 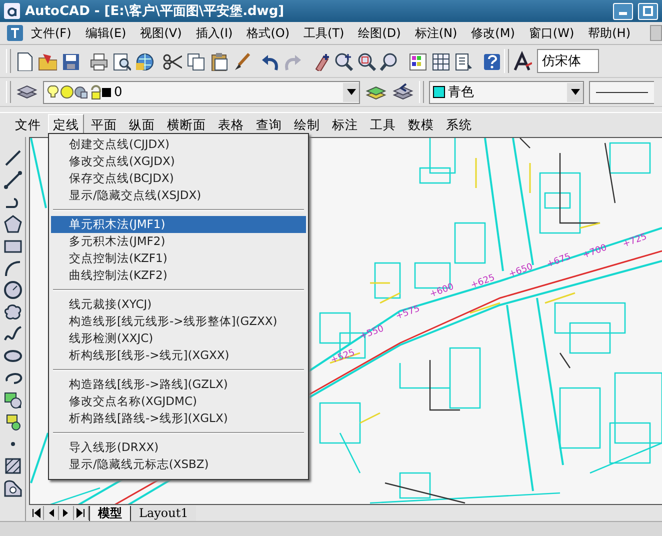 I want to click on menu-item: 保存交点线(BCJDX), so click(x=178, y=178).